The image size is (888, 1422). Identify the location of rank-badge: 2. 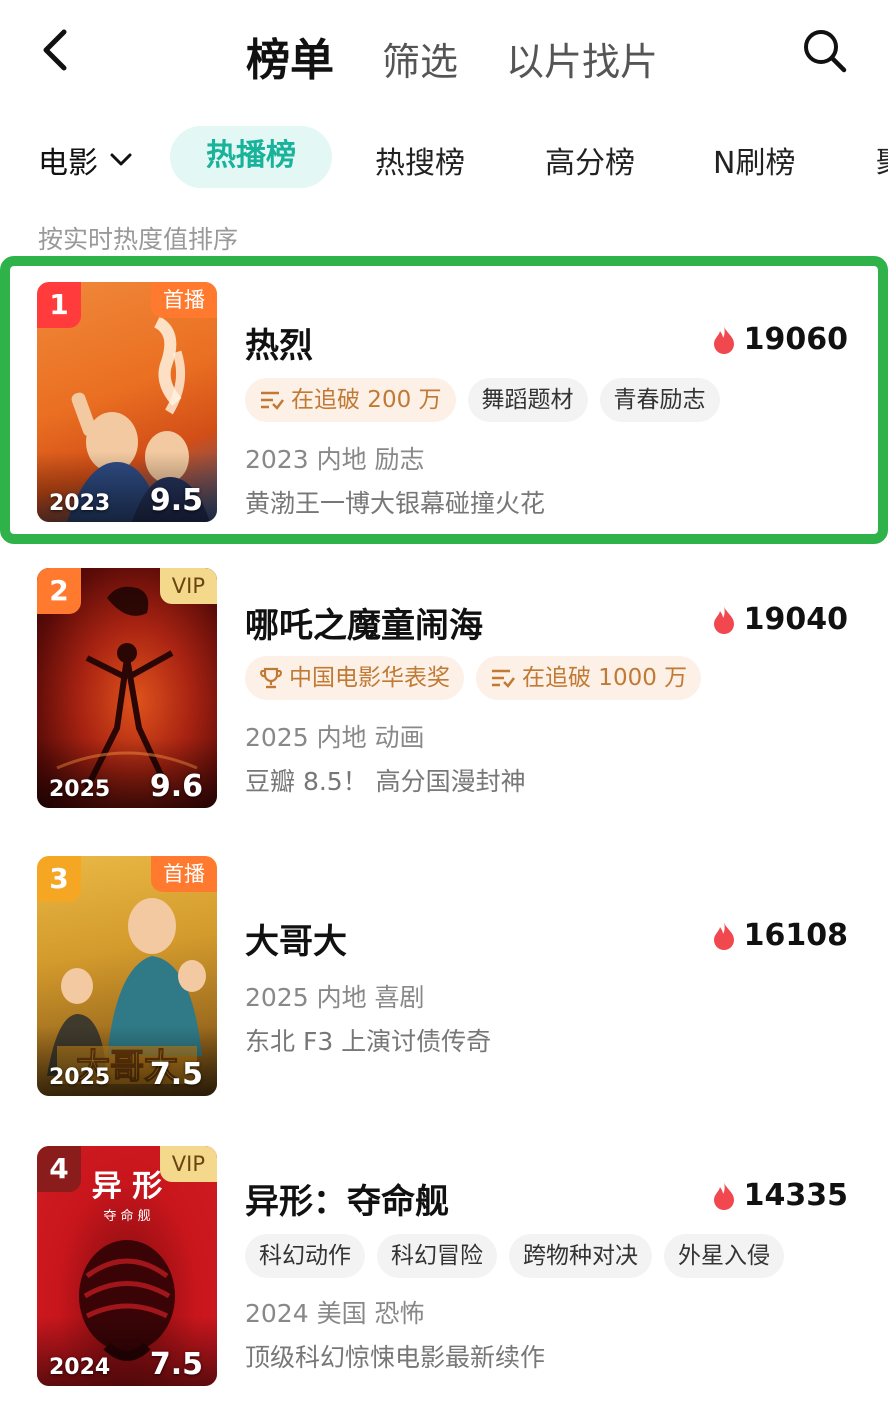
(59, 591).